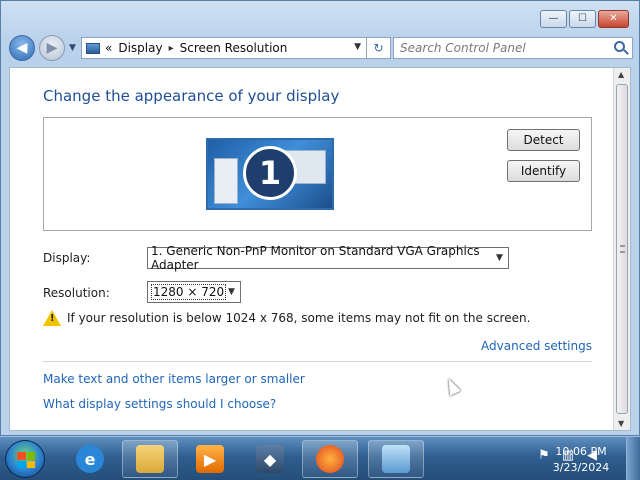 The height and width of the screenshot is (480, 640). Describe the element at coordinates (76, 293) in the screenshot. I see `resolution-label: Resolution:` at that location.